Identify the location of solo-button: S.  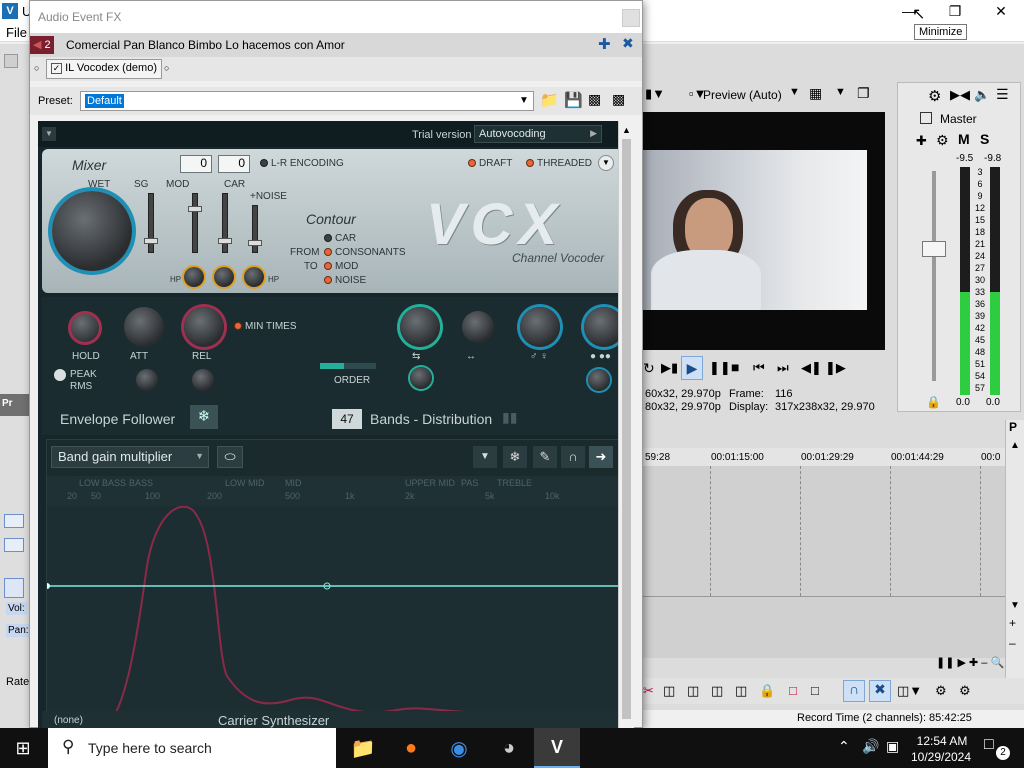
(984, 139).